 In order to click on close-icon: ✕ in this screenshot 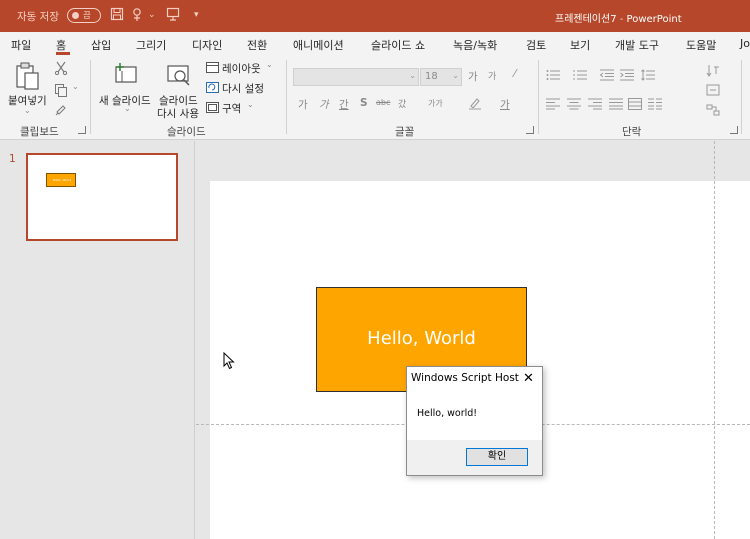, I will do `click(528, 378)`.